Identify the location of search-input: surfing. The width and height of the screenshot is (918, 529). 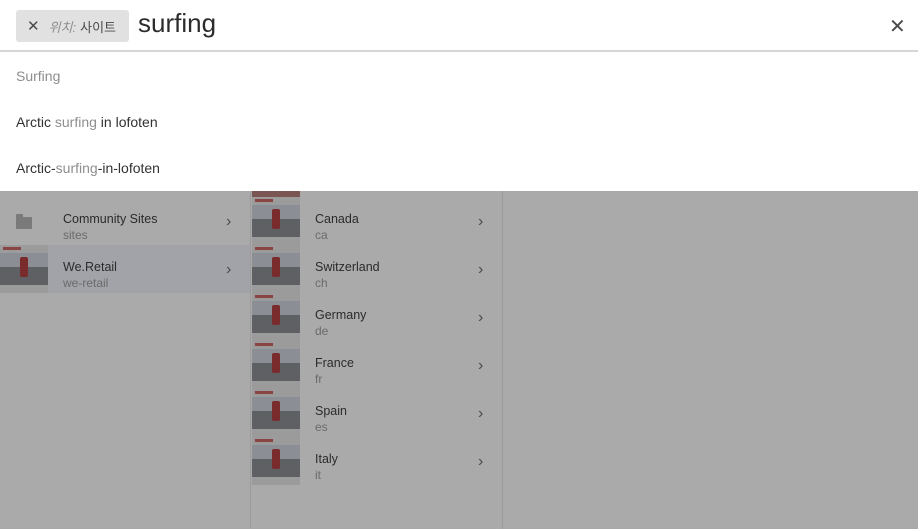
(177, 23).